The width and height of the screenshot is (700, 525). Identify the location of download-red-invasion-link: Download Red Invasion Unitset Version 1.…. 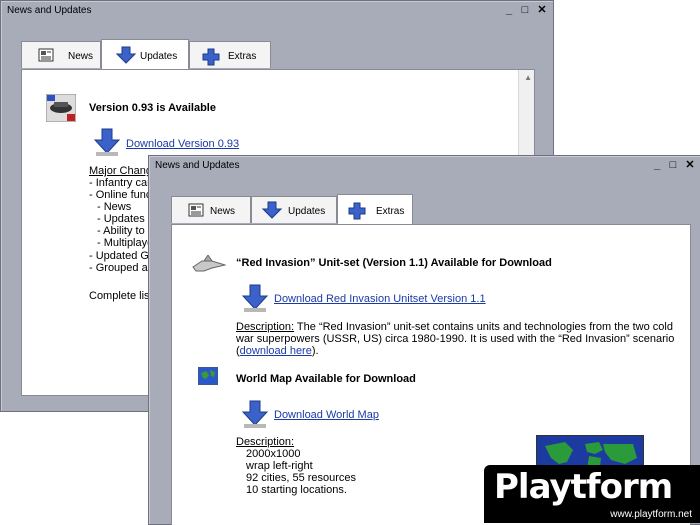
(380, 299).